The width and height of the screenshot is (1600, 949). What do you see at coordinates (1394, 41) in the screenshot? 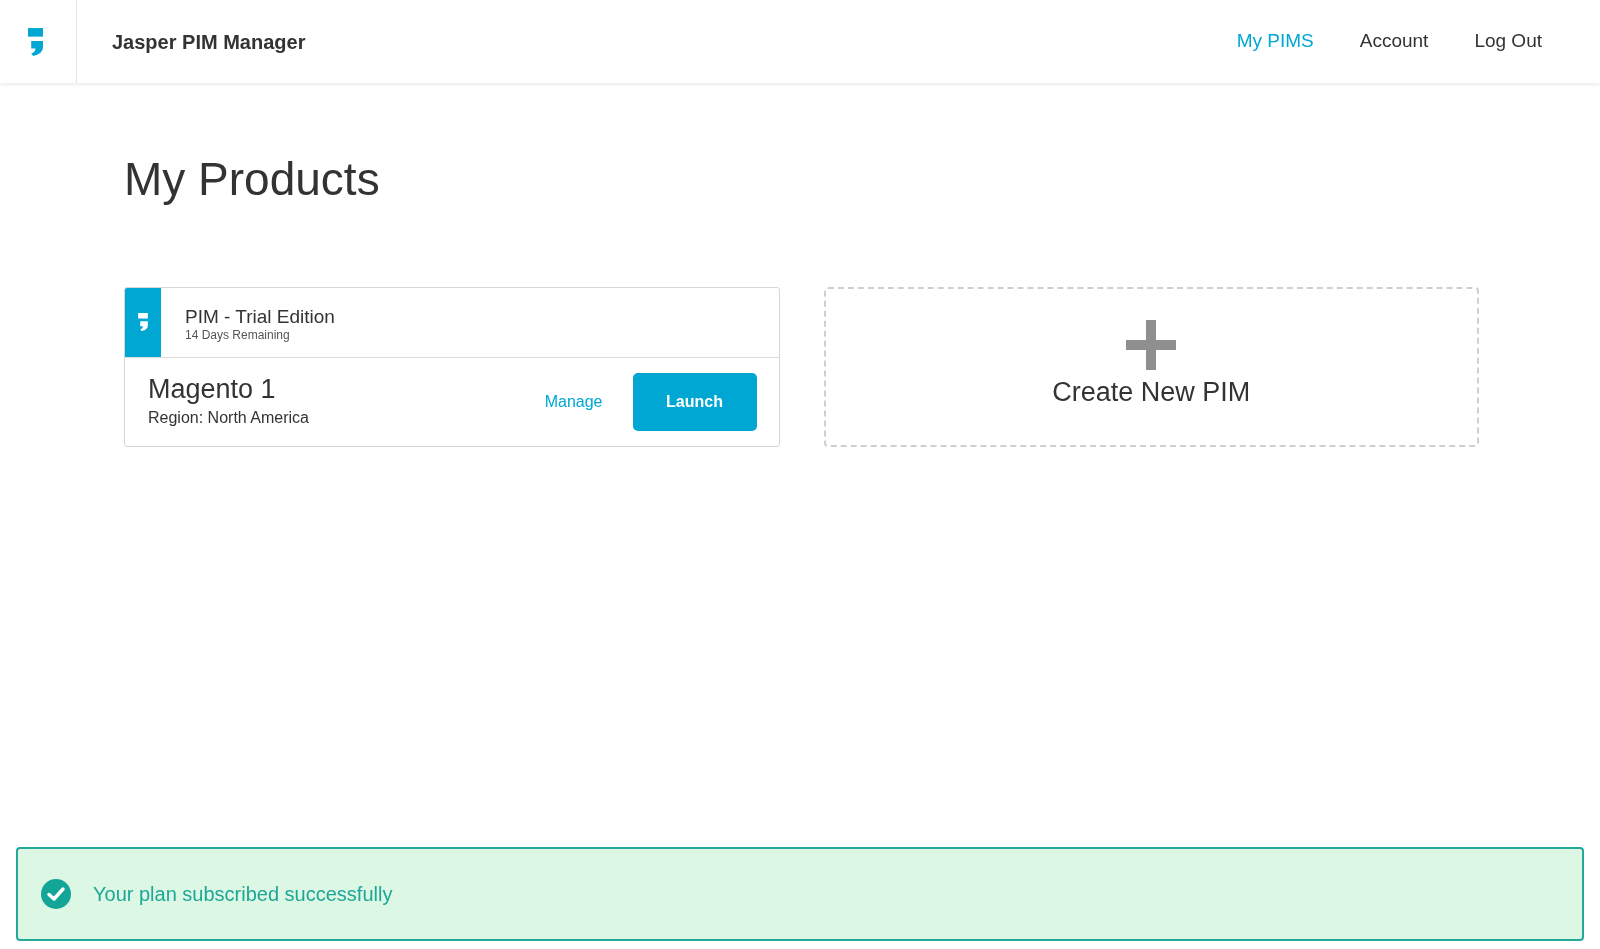
I see `nav-link: Account` at bounding box center [1394, 41].